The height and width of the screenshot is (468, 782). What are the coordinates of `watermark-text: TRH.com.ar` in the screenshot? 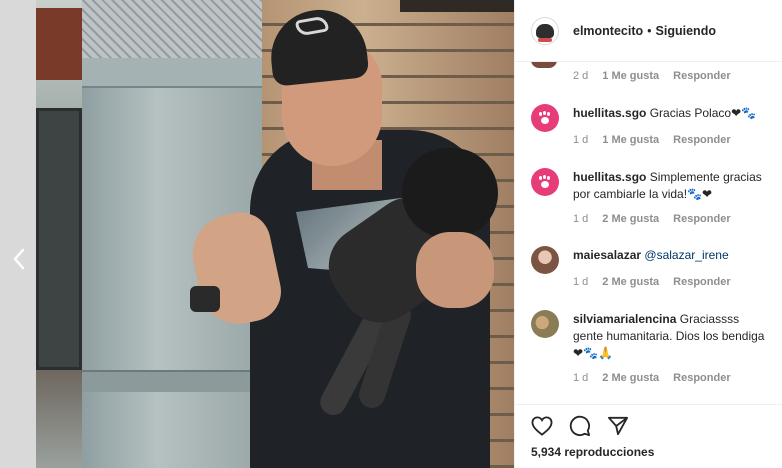 It's located at (682, 441).